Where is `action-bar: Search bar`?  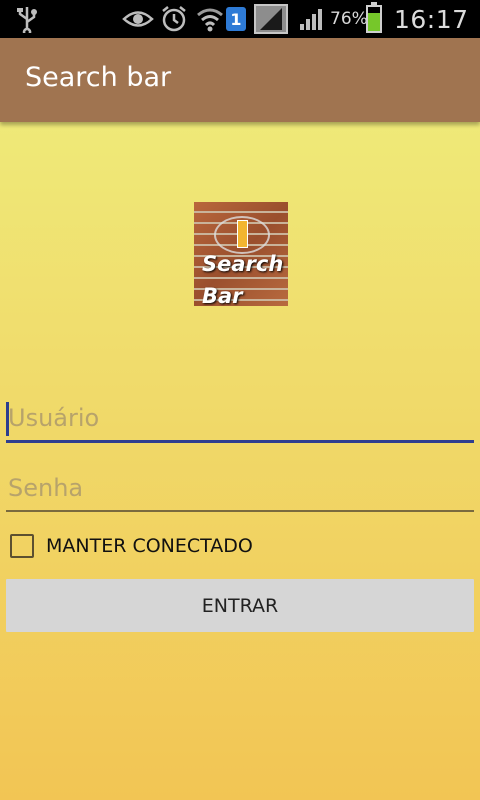 action-bar: Search bar is located at coordinates (240, 80).